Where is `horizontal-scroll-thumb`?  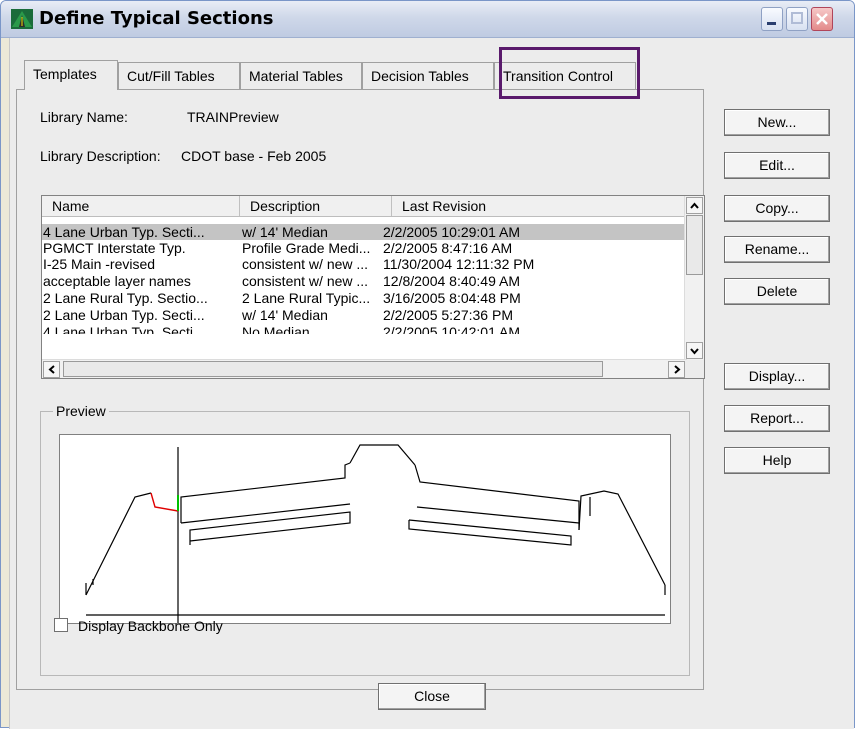 horizontal-scroll-thumb is located at coordinates (333, 369).